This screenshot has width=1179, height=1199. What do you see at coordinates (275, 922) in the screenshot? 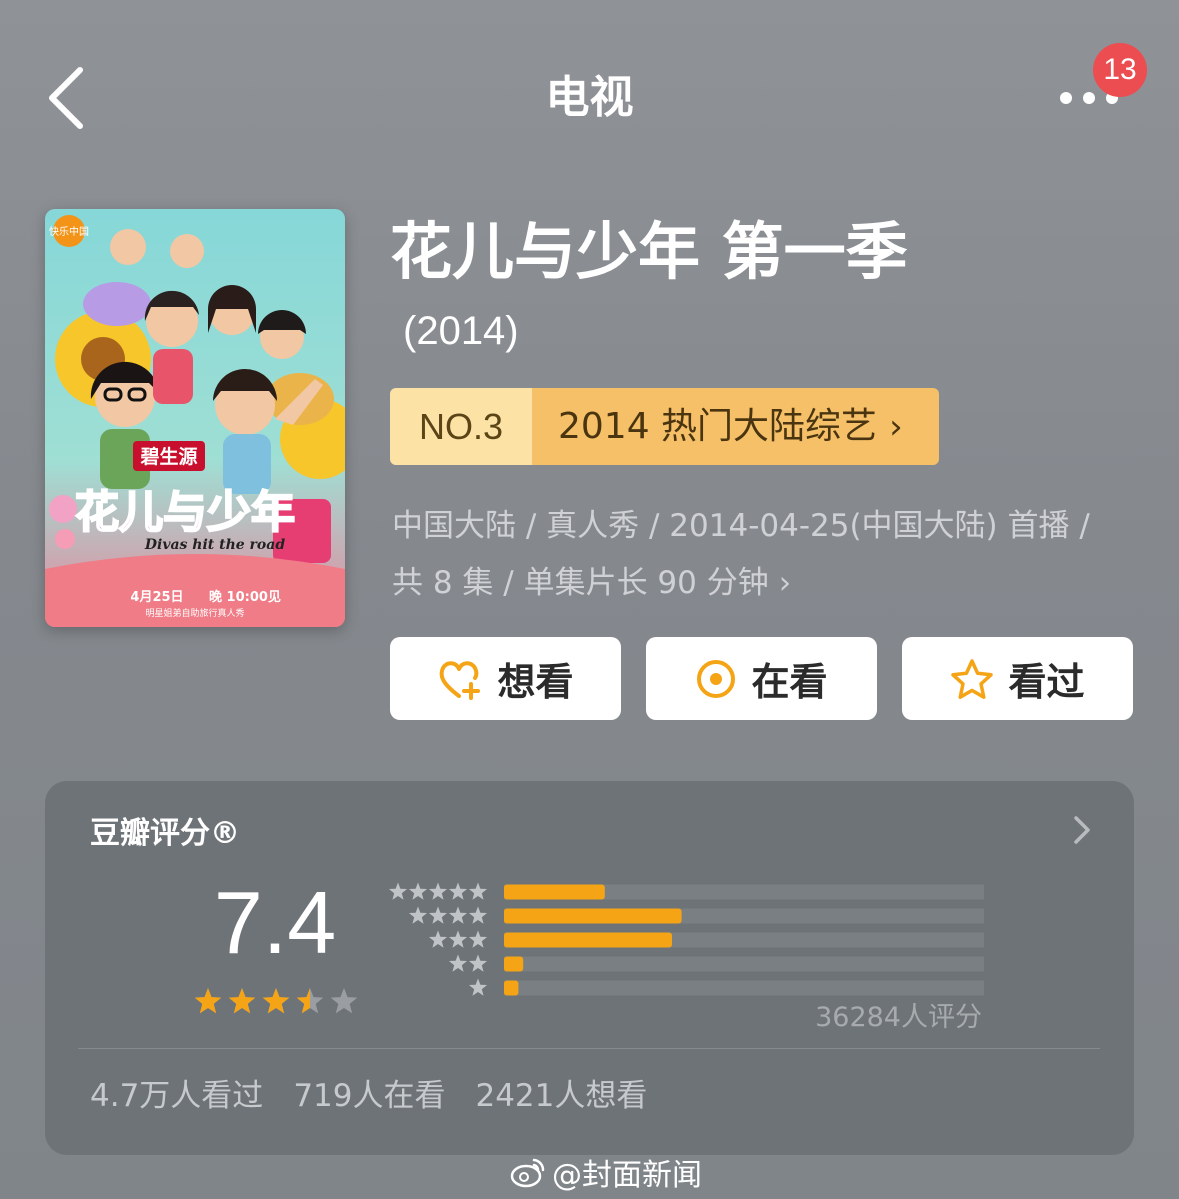
I see `rating-score: 7.4` at bounding box center [275, 922].